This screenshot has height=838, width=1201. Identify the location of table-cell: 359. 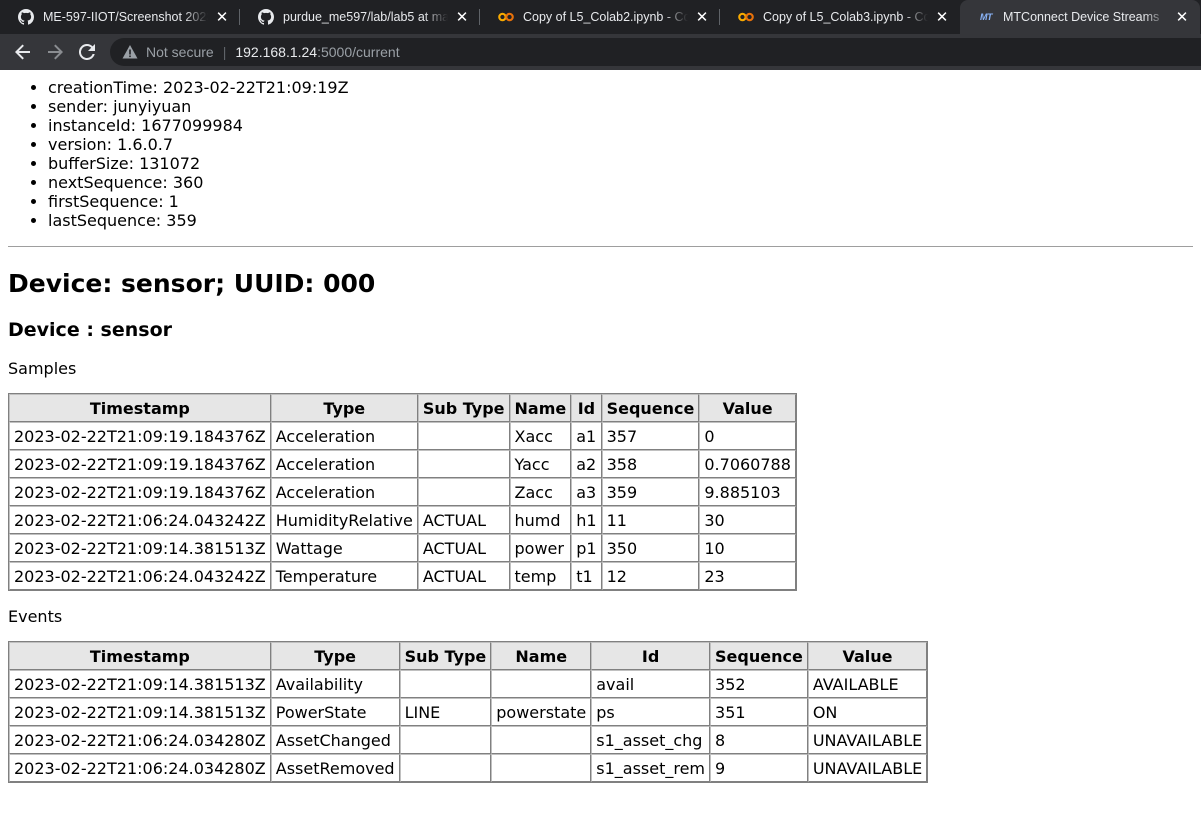
(650, 492).